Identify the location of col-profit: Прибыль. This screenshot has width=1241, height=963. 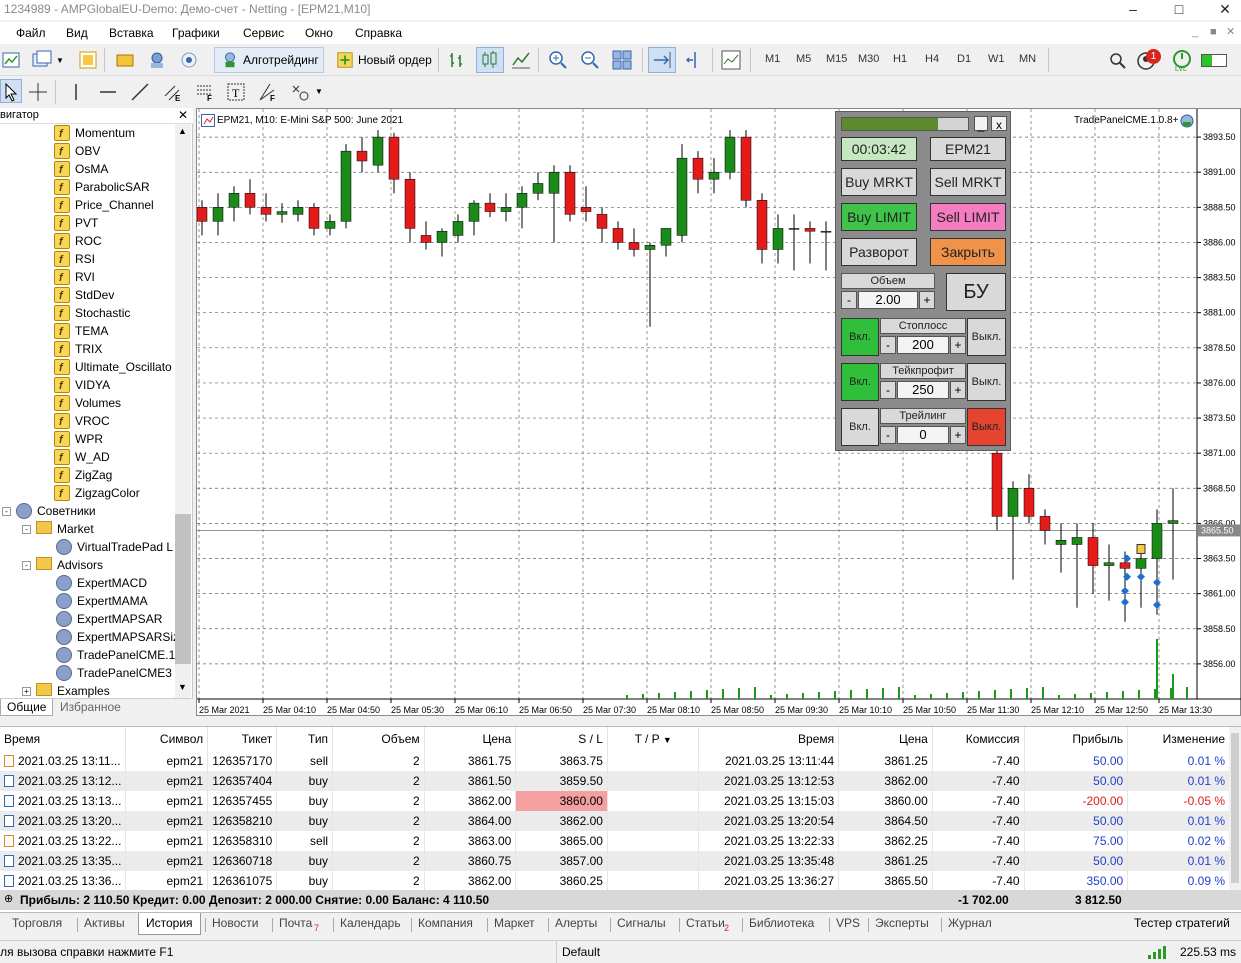
(1076, 739).